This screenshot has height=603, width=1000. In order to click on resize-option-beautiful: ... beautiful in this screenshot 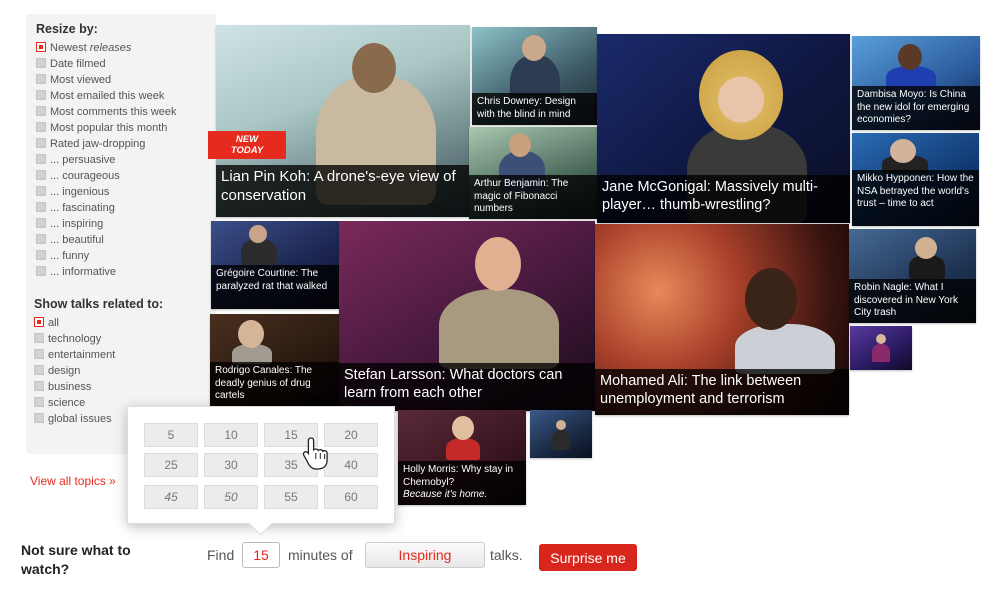, I will do `click(70, 240)`.